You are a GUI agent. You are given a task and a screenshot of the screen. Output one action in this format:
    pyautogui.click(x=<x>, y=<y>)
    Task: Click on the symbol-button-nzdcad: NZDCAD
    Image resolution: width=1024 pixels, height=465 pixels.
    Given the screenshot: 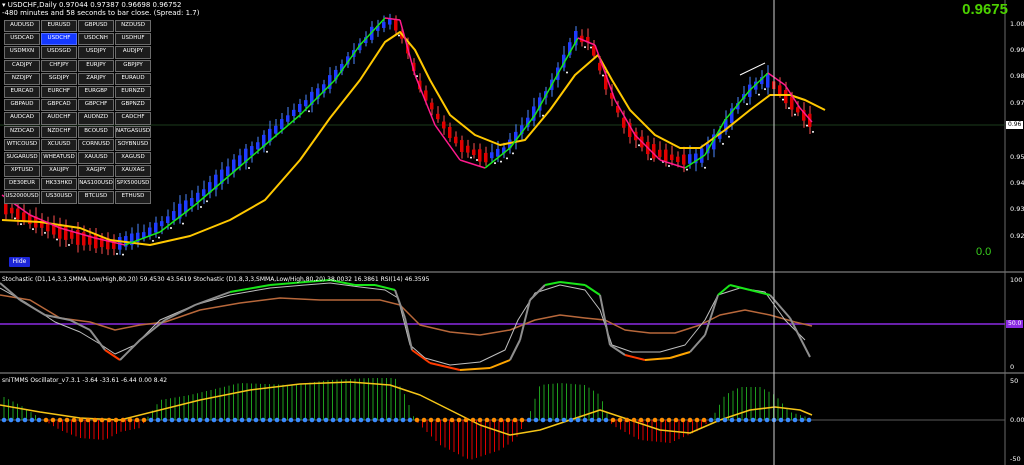 What is the action you would take?
    pyautogui.click(x=22, y=131)
    